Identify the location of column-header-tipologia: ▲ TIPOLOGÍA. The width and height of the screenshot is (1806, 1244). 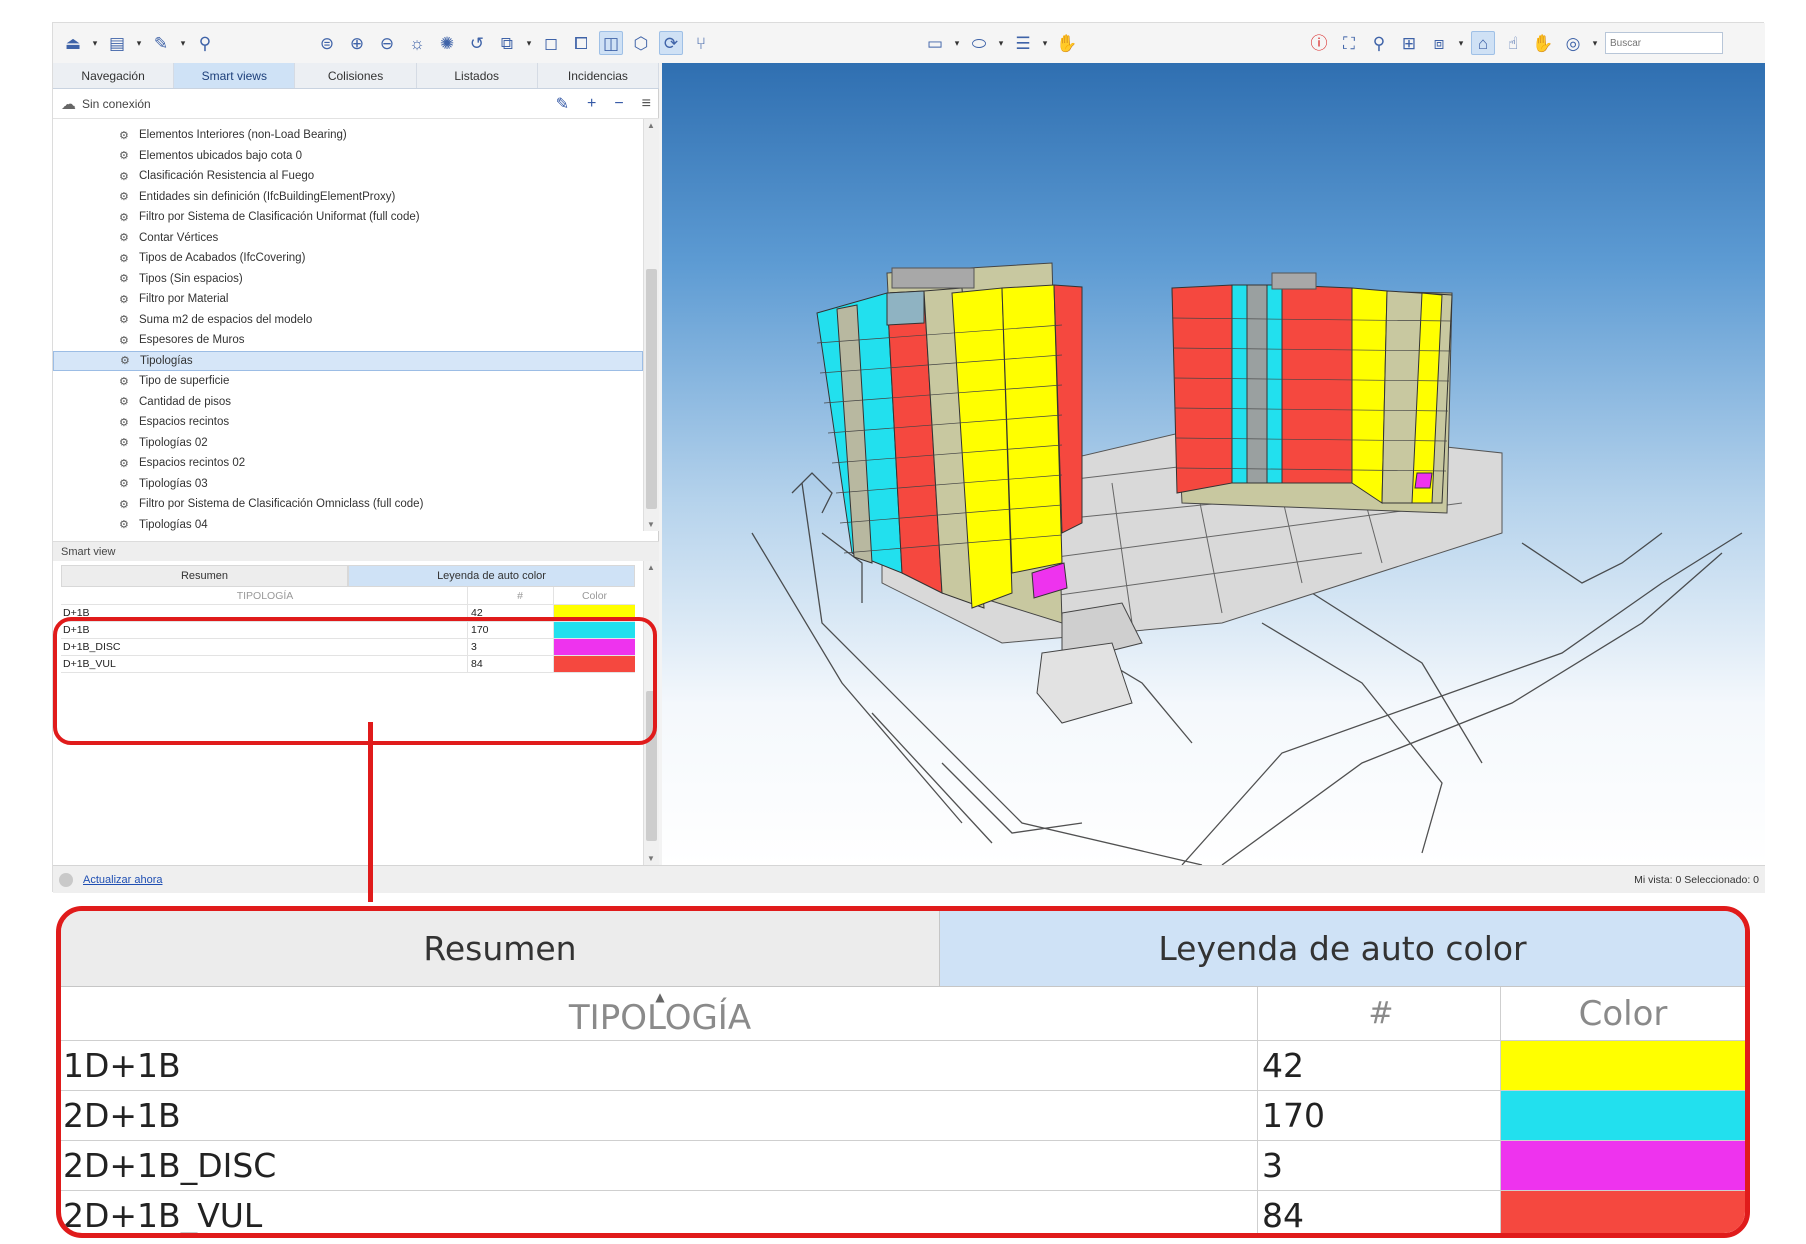
(659, 1013).